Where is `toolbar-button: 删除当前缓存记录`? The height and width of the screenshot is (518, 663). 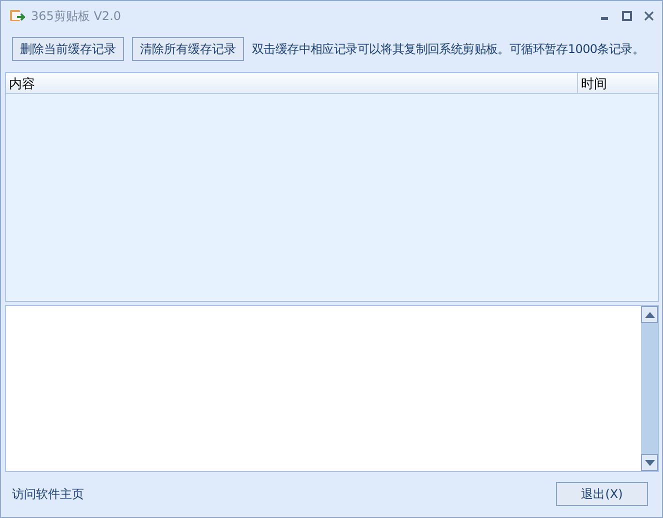
toolbar-button: 删除当前缓存记录 is located at coordinates (68, 49).